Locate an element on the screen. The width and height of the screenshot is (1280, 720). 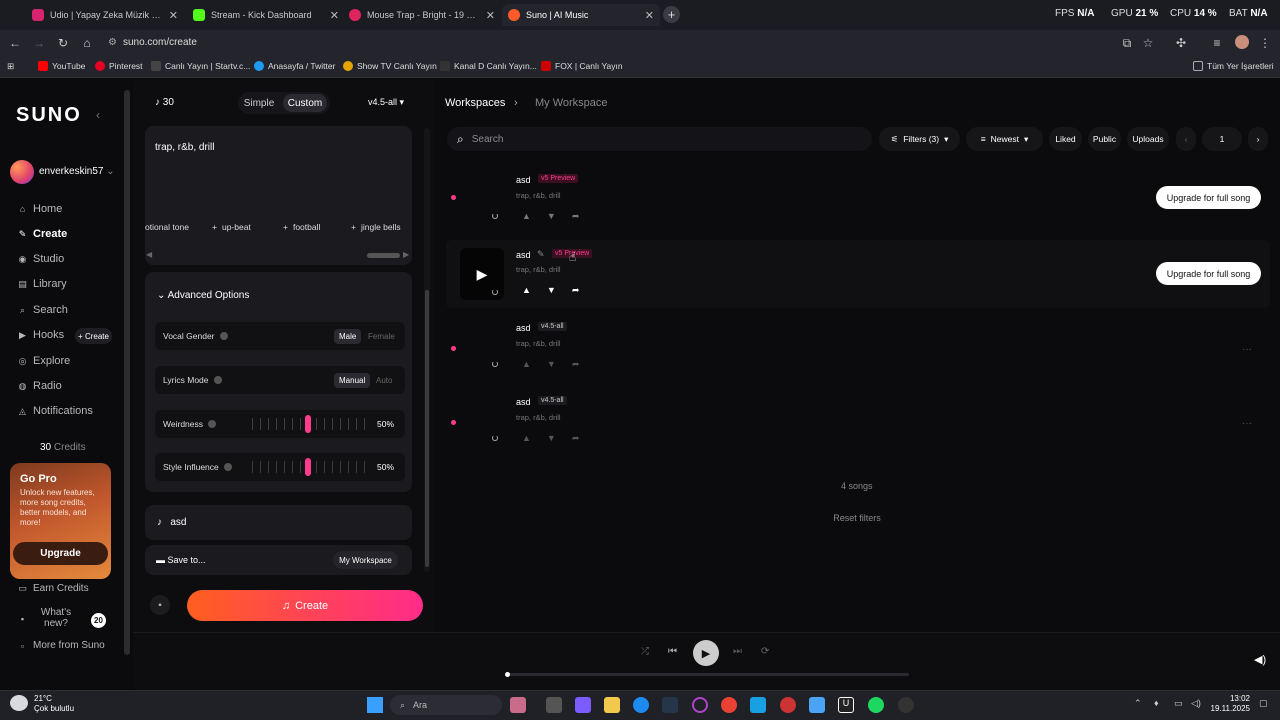
extensions-icon: ✣ is located at coordinates (1181, 43).